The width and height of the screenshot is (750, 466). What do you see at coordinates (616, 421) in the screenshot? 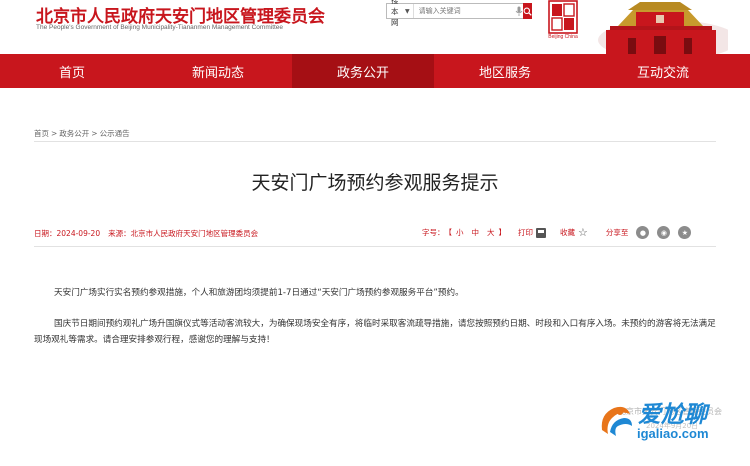
I see `watermark-logo-icon` at bounding box center [616, 421].